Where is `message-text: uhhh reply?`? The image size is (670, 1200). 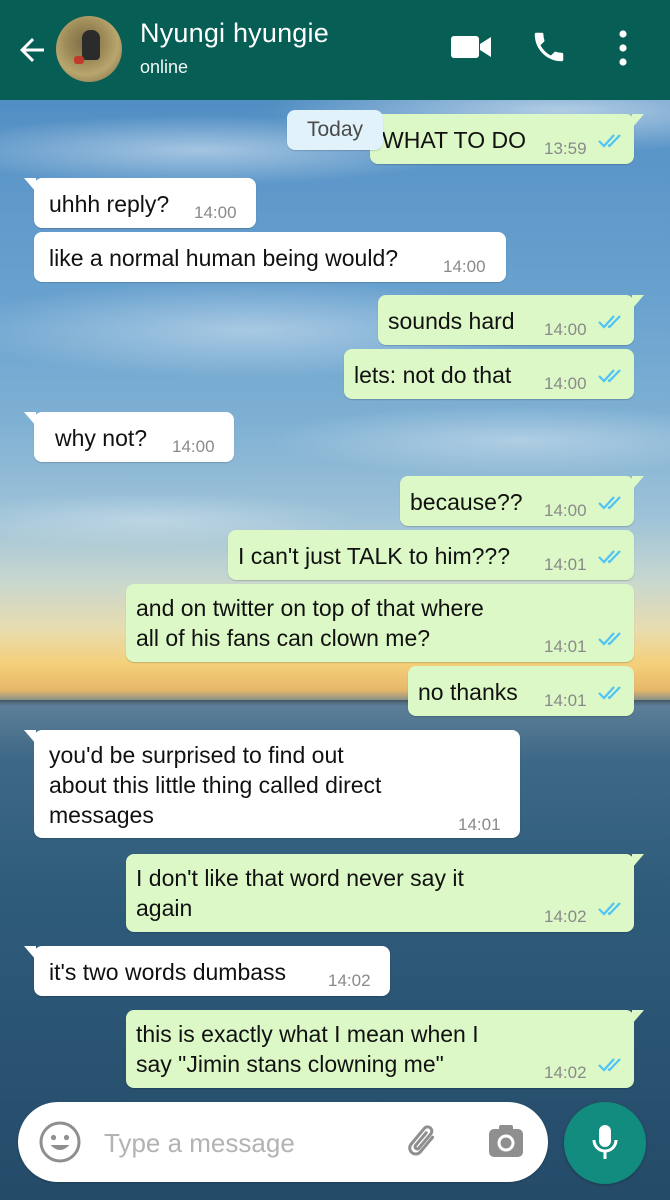 message-text: uhhh reply? is located at coordinates (109, 204).